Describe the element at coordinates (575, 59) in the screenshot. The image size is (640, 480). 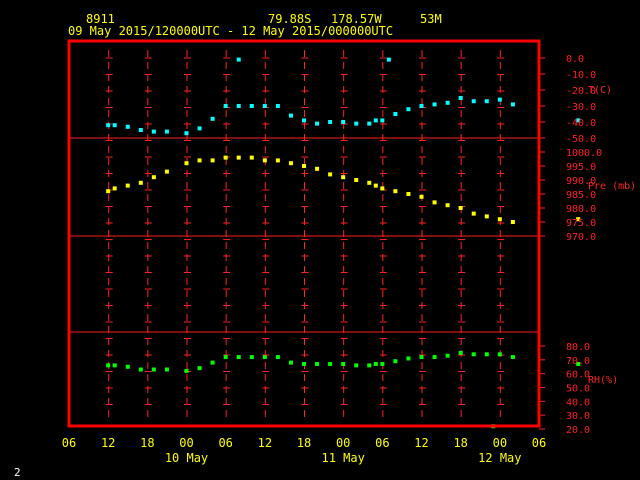
I see `temperature-y-tick-label: 0.0` at that location.